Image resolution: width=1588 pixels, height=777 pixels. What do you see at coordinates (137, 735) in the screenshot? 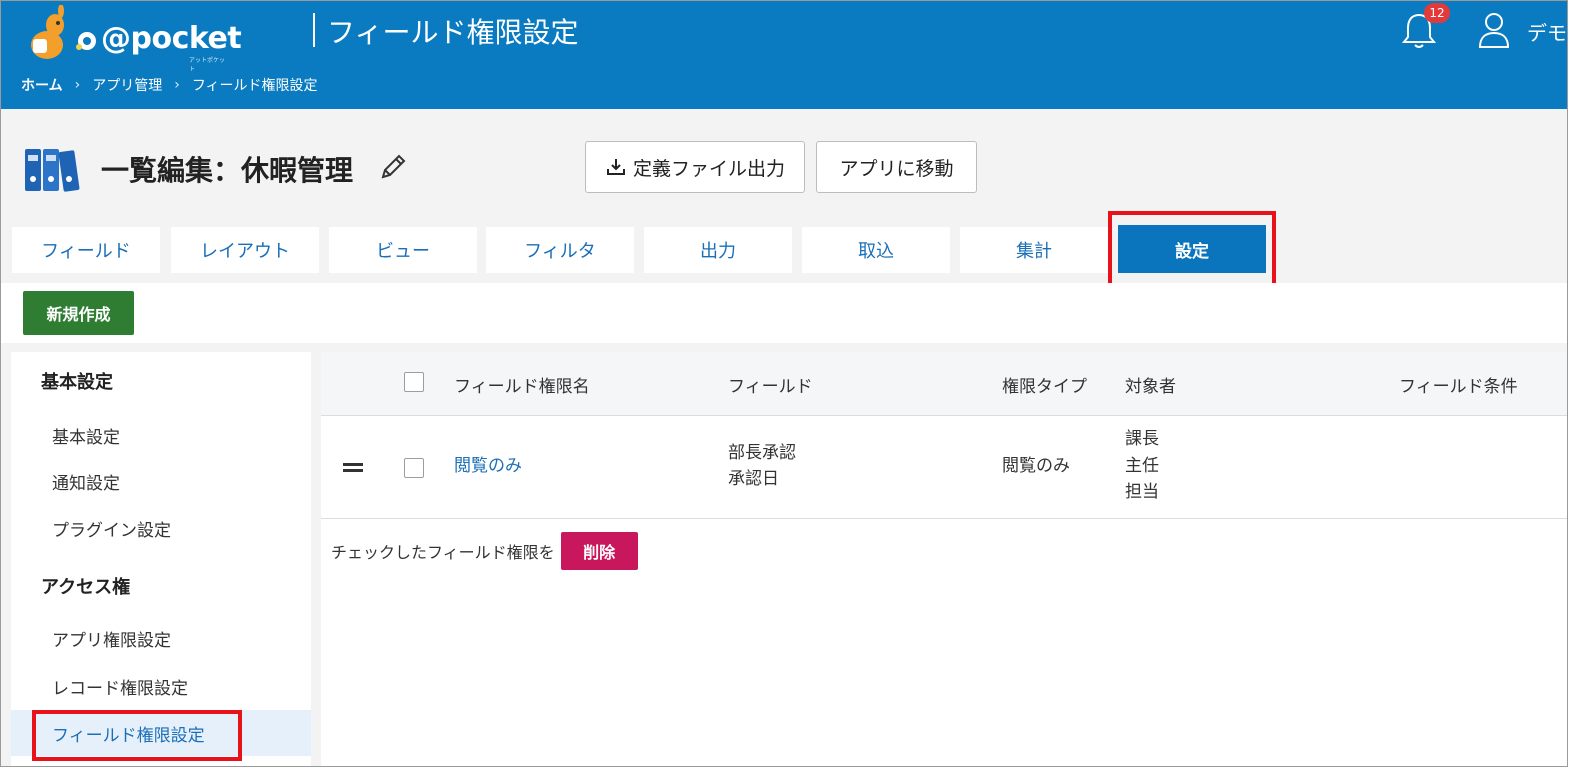
I see `field-permission-highlight` at bounding box center [137, 735].